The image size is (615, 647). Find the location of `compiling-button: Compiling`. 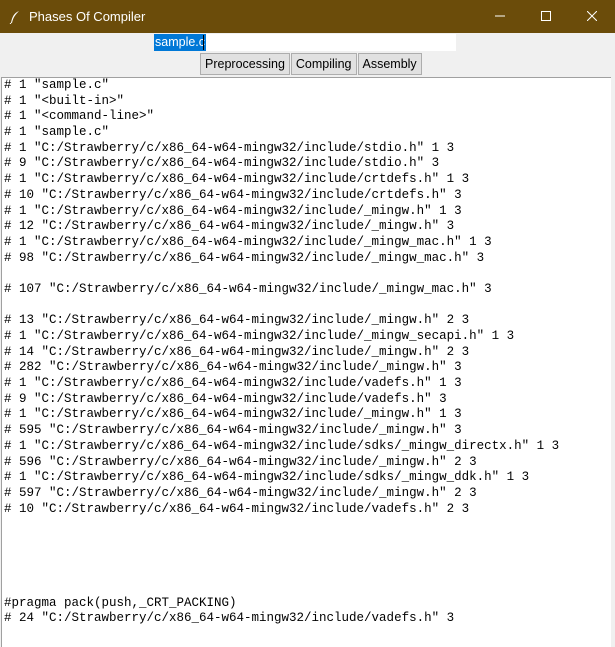

compiling-button: Compiling is located at coordinates (323, 64).